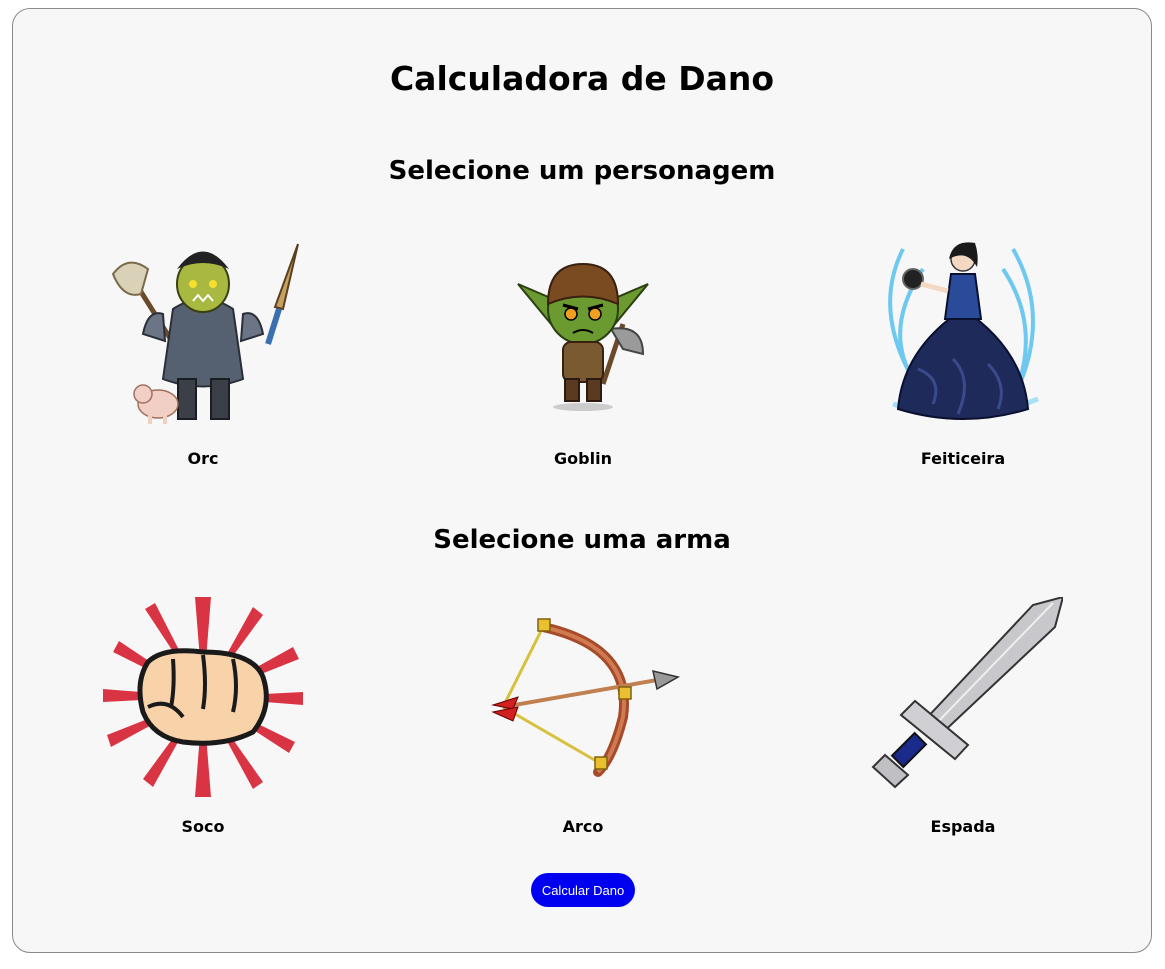  What do you see at coordinates (582, 171) in the screenshot?
I see `character-section-heading: Selecione um personagem` at bounding box center [582, 171].